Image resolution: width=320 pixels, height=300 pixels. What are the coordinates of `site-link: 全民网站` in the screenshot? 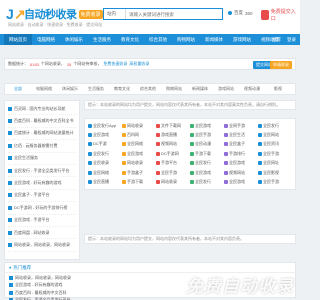 It's located at (275, 134).